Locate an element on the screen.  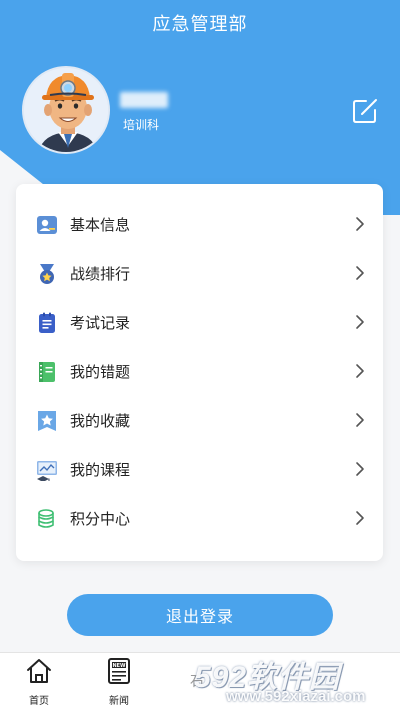
user-avatar is located at coordinates (66, 110).